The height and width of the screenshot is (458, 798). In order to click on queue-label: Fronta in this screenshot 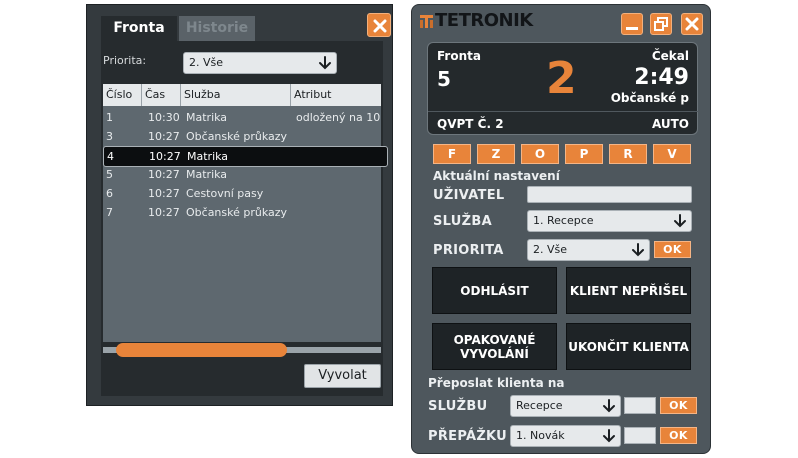, I will do `click(459, 56)`.